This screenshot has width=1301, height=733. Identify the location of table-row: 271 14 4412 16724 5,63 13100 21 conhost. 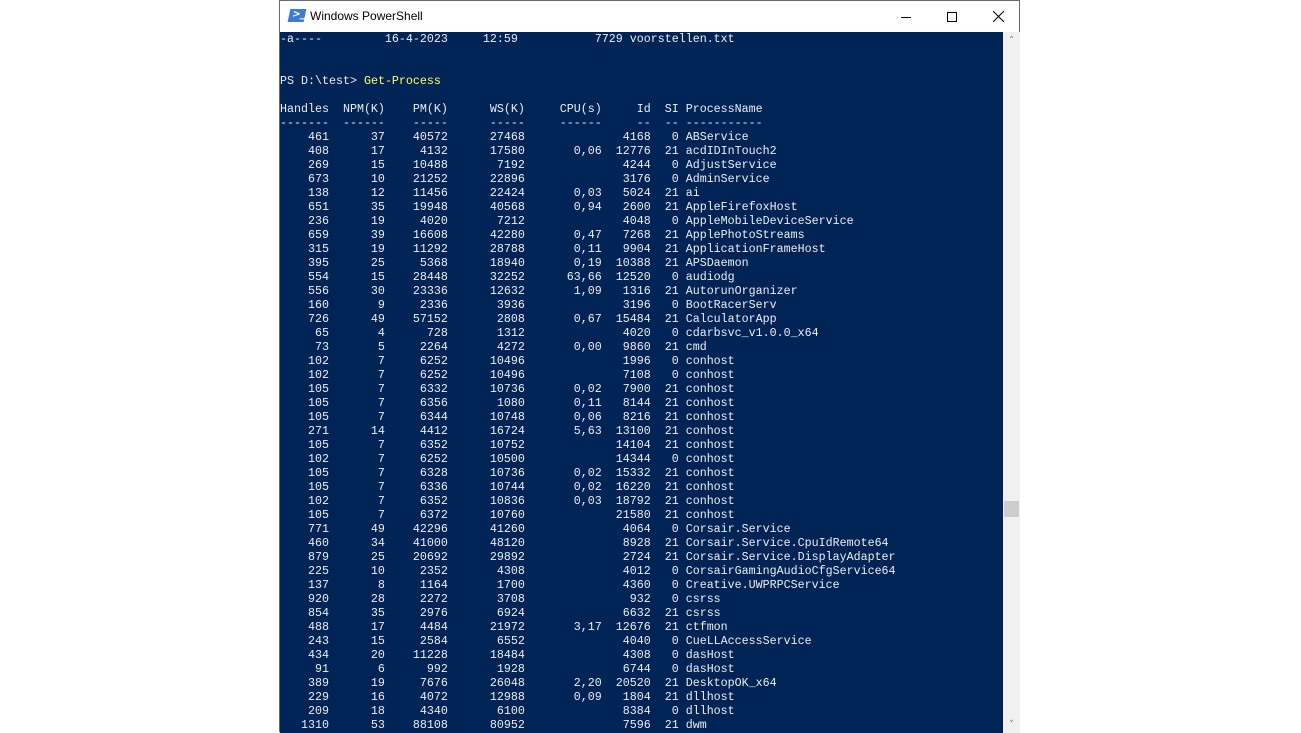
(507, 431).